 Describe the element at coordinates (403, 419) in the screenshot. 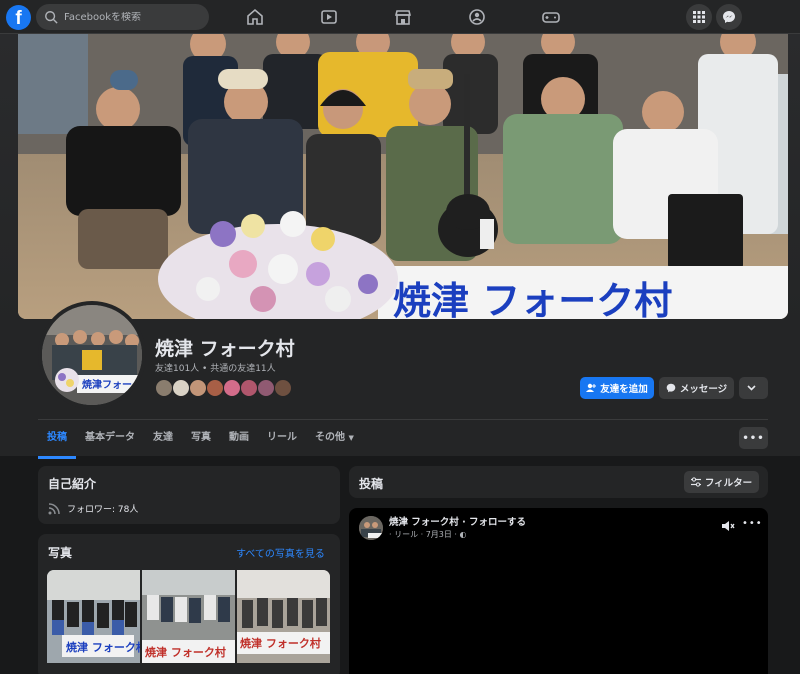

I see `header-divider` at that location.